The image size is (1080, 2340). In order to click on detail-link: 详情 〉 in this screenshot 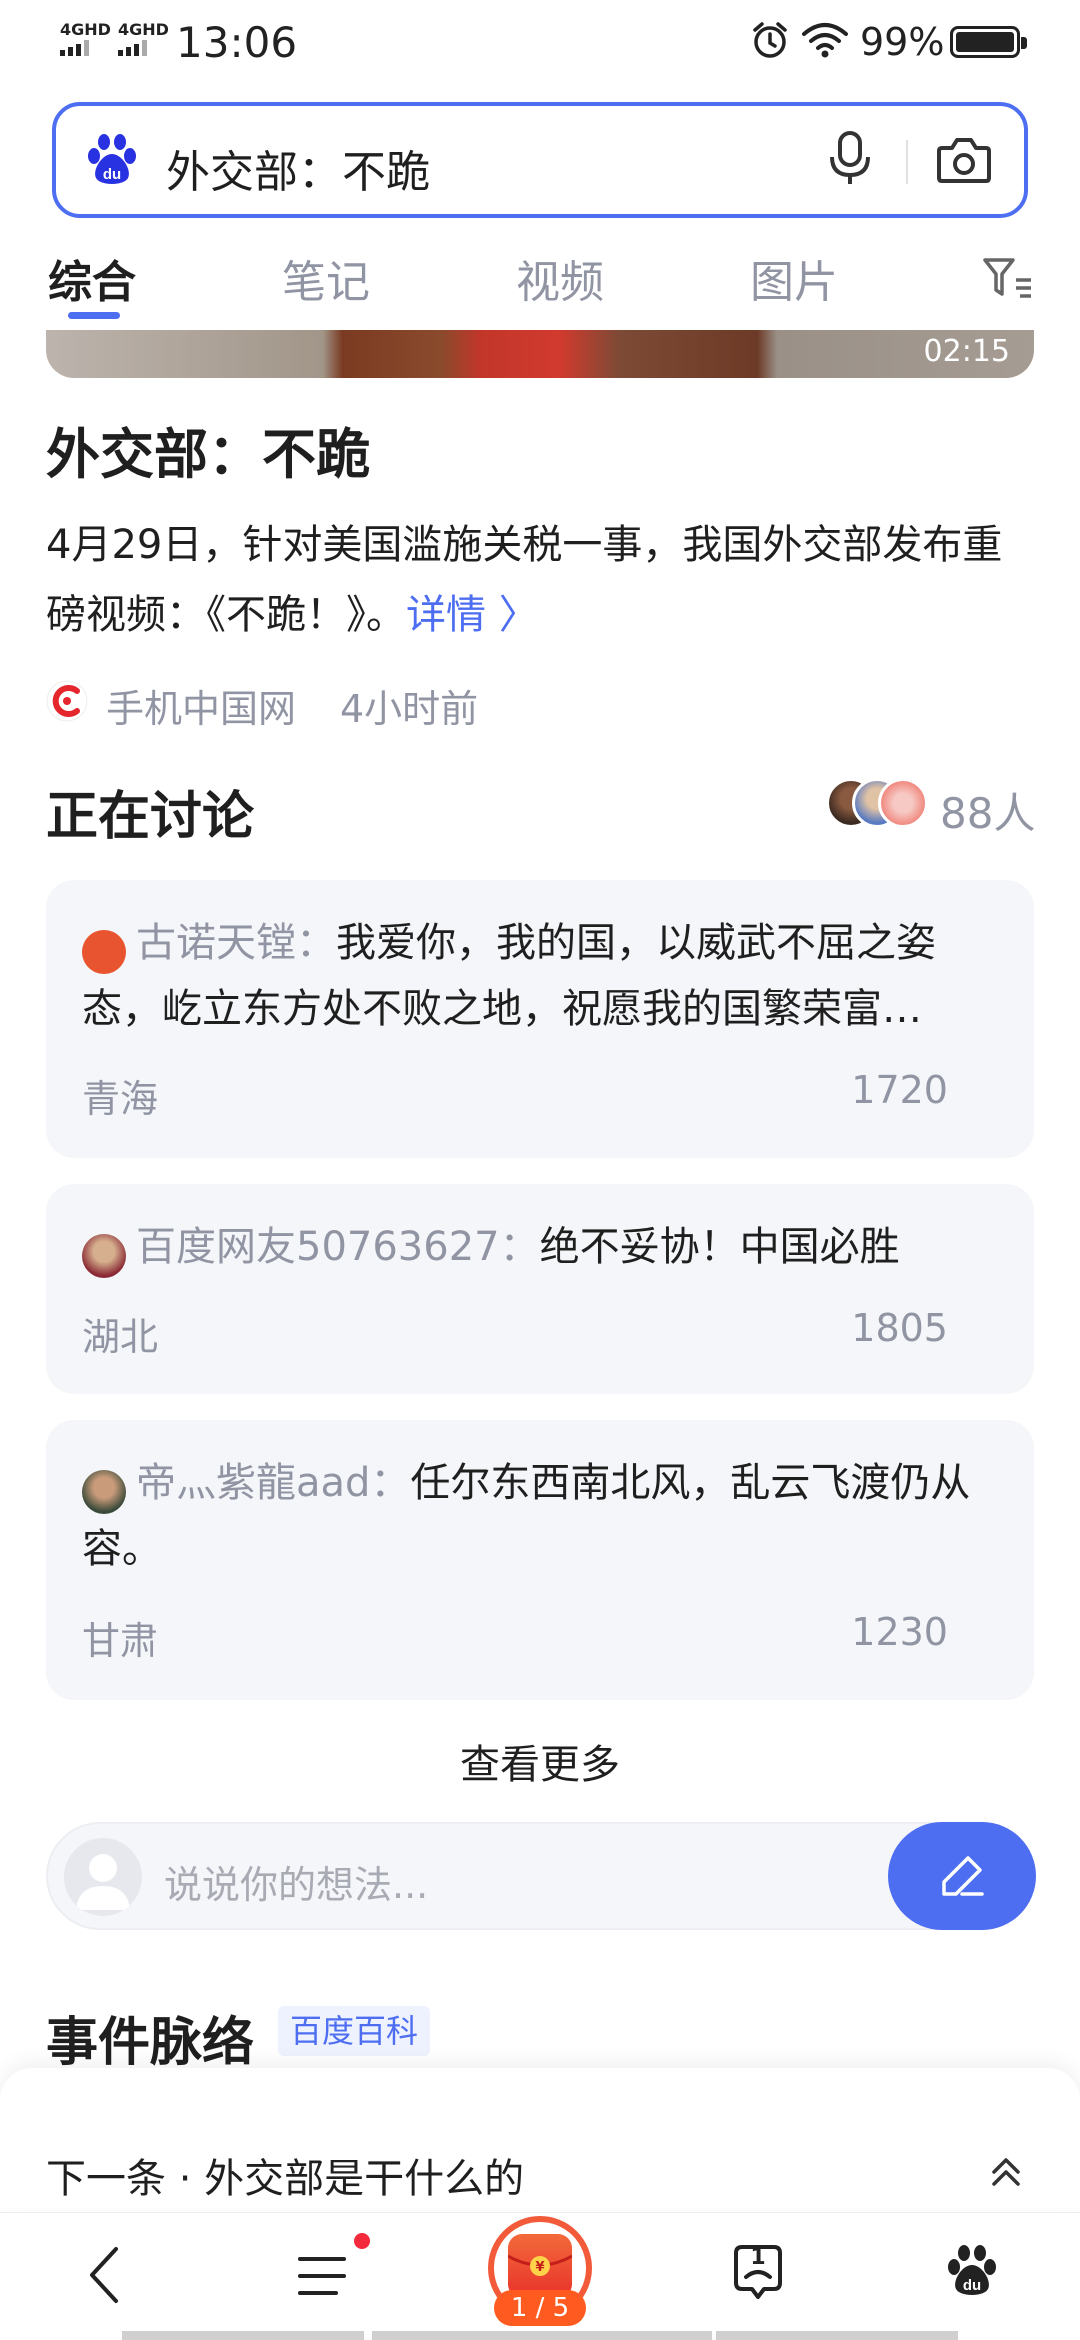, I will do `click(472, 615)`.